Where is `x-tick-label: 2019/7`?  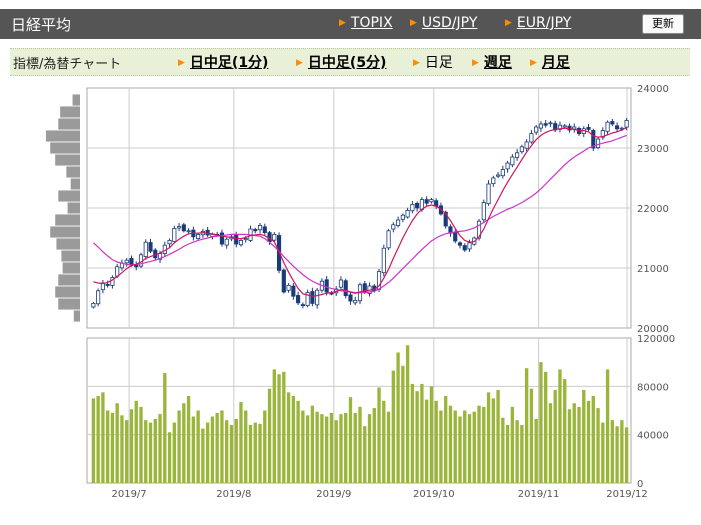 x-tick-label: 2019/7 is located at coordinates (128, 494).